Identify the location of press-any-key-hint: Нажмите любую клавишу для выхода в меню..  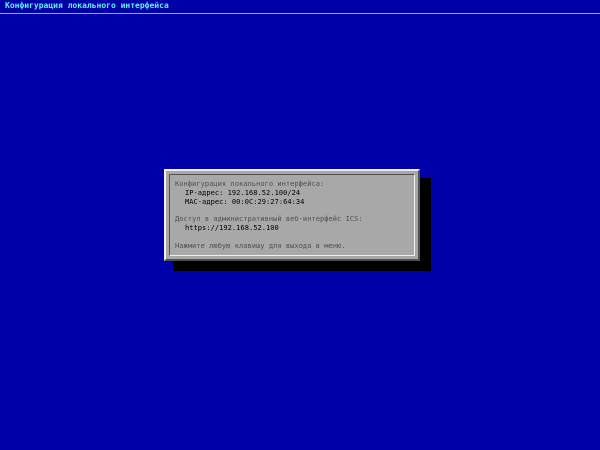
(260, 246).